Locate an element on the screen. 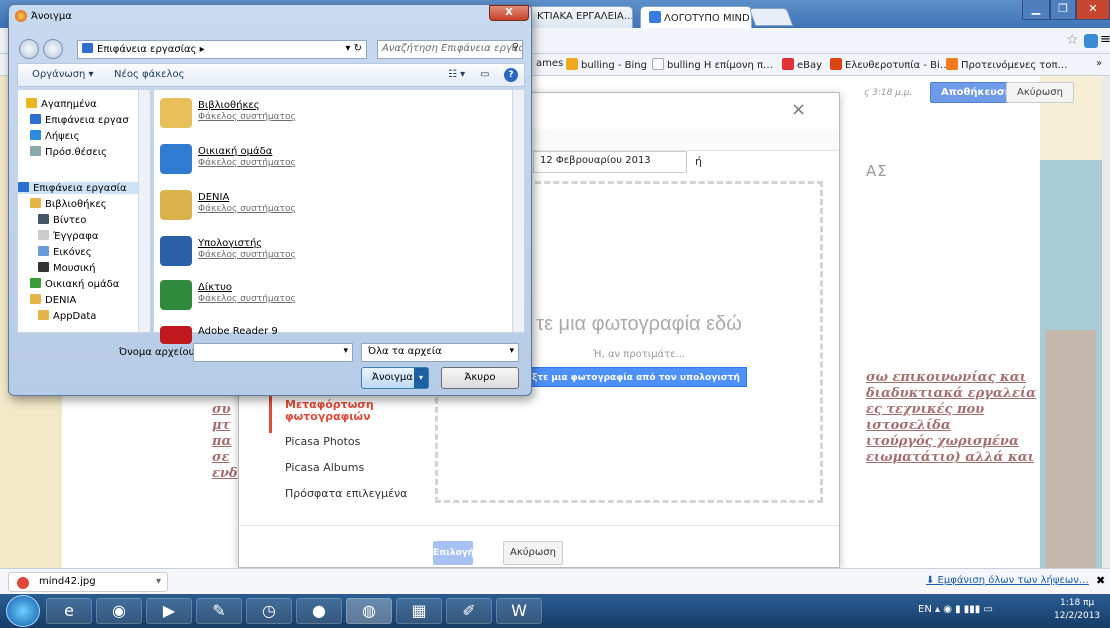 This screenshot has width=1110, height=628. nav-upload: Μεταφόρτωση φωτογραφιών is located at coordinates (335, 411).